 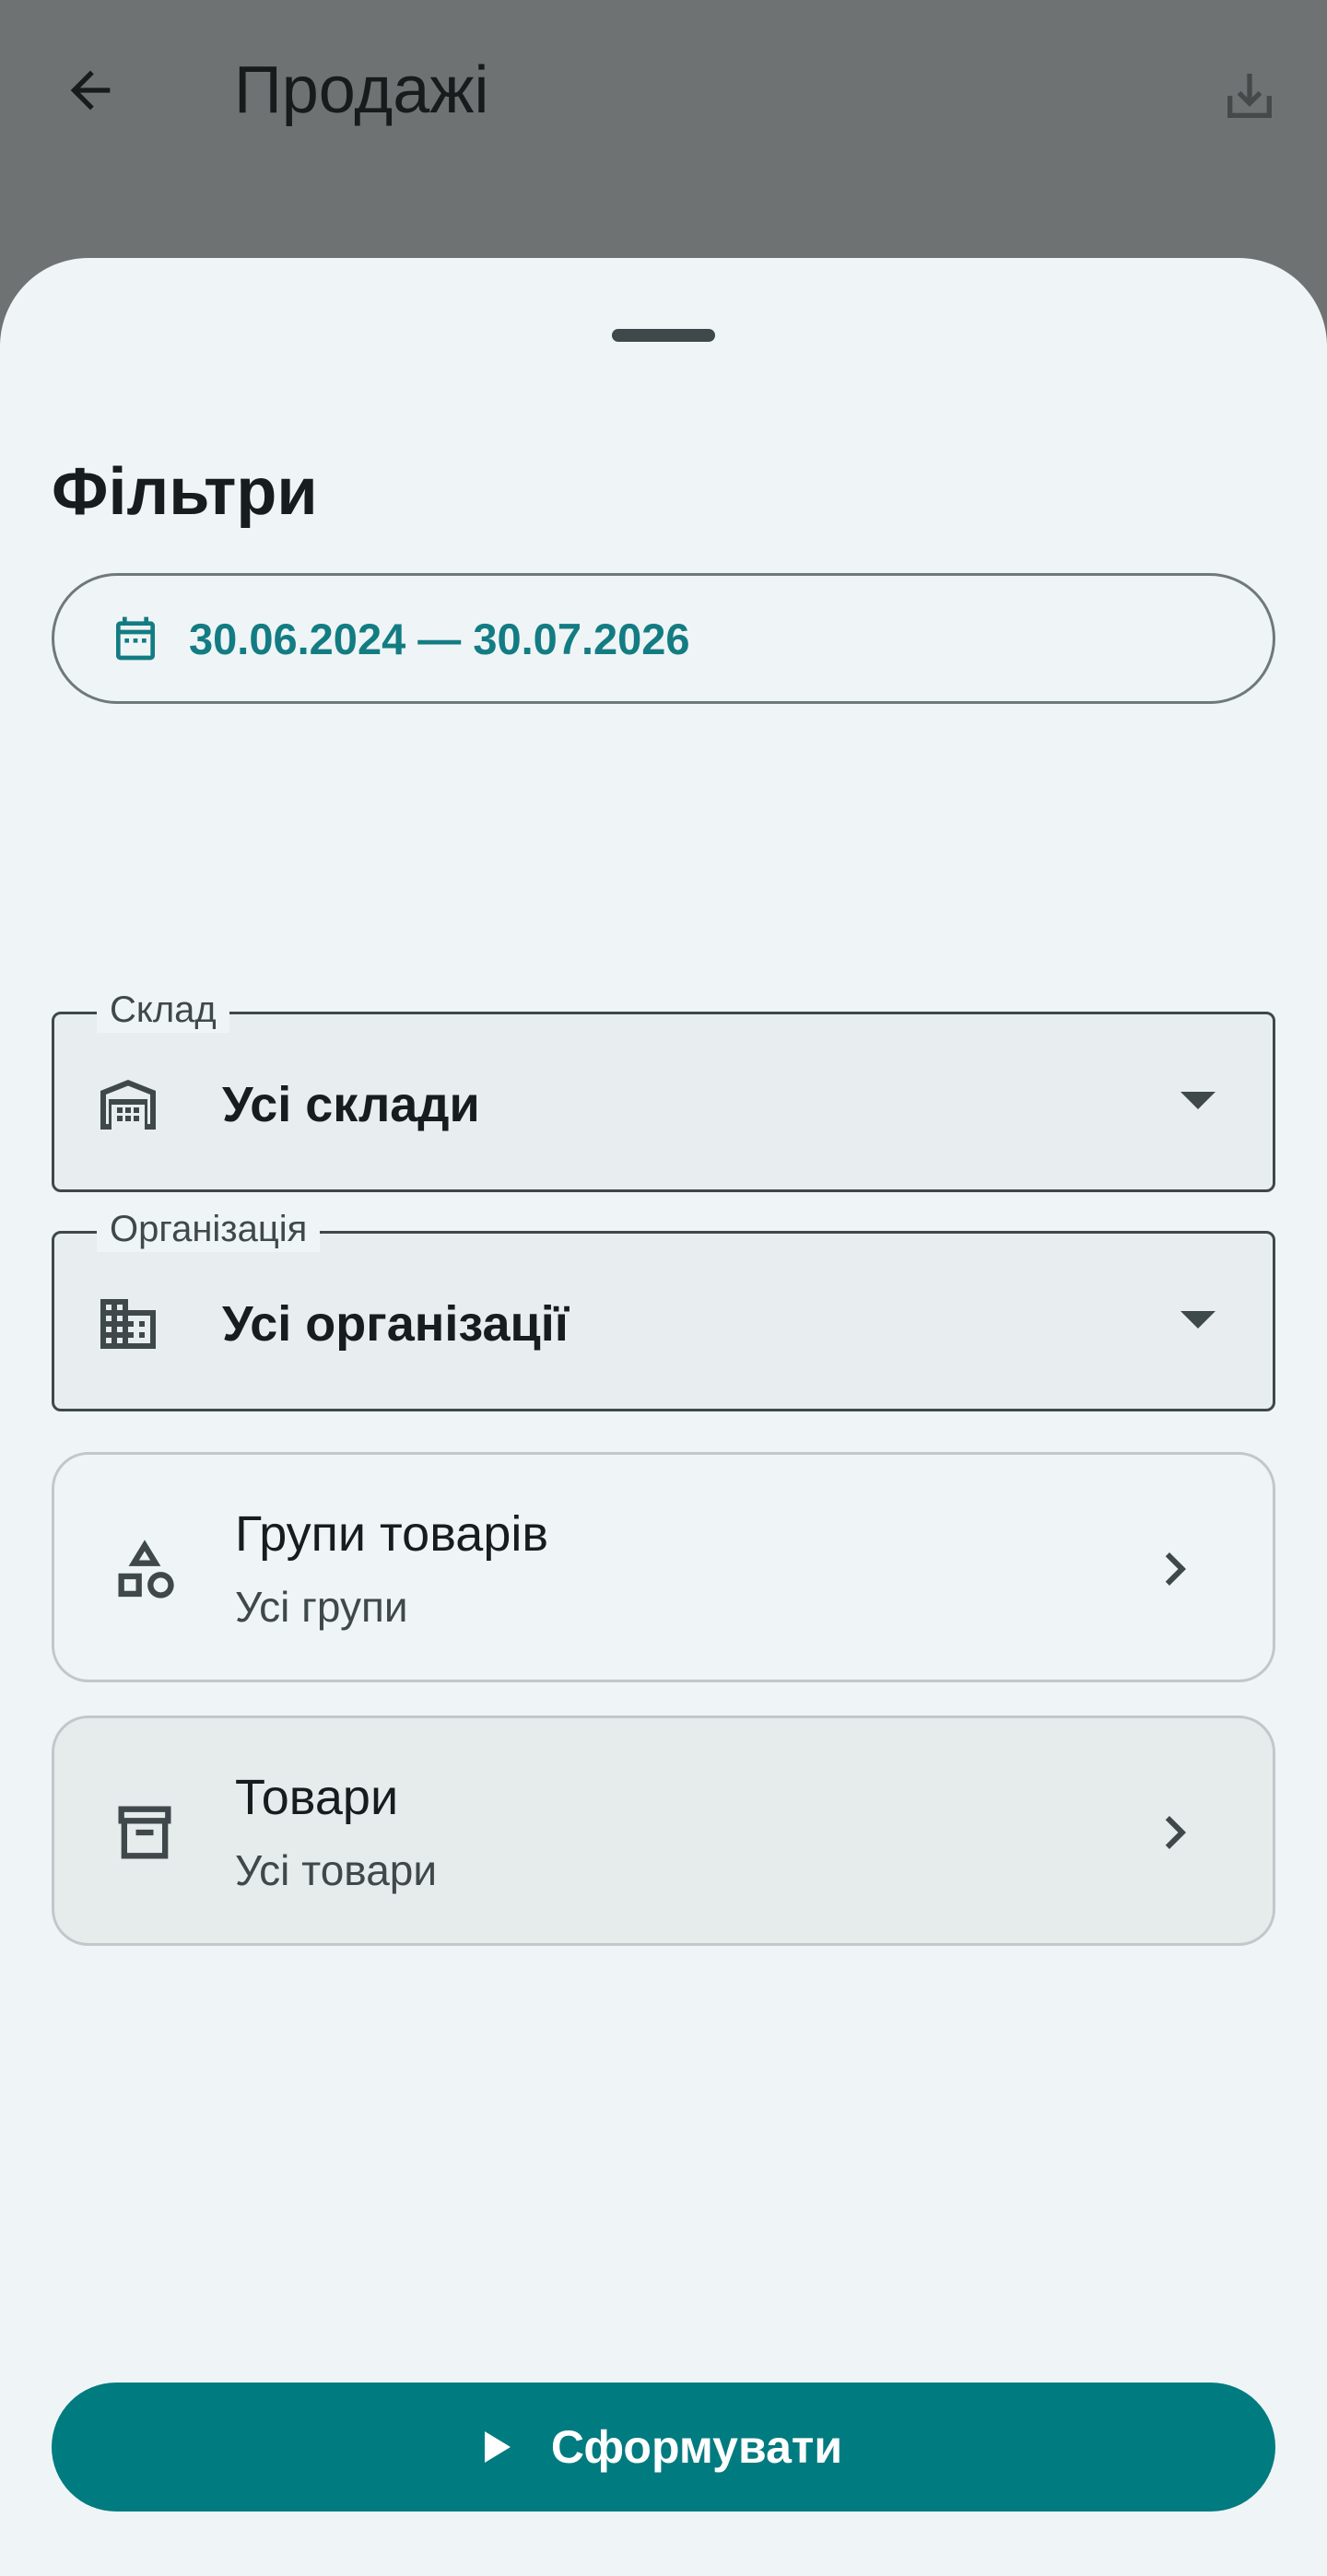 I want to click on building-icon, so click(x=128, y=1324).